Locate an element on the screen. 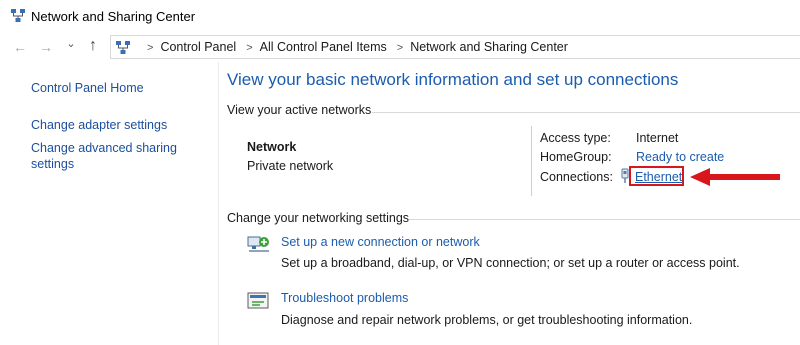 The height and width of the screenshot is (345, 800). change-settings-heading: Change your networking settings is located at coordinates (318, 218).